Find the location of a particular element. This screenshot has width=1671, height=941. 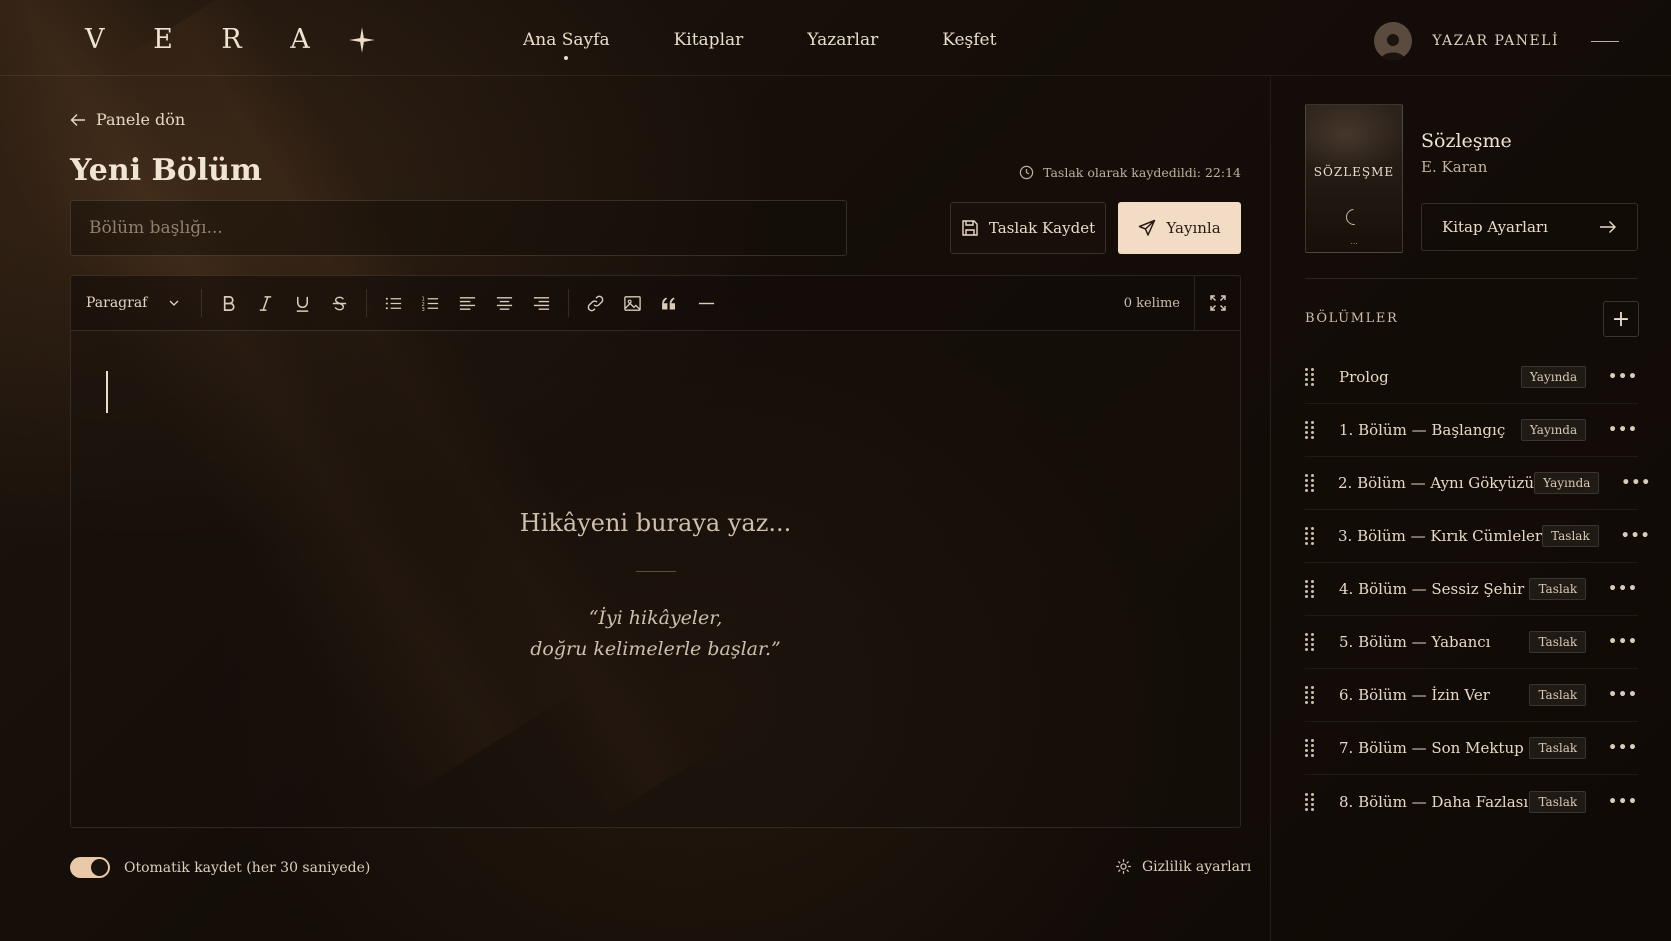

book-settings-button: Kitap Ayarları is located at coordinates (1529, 227).